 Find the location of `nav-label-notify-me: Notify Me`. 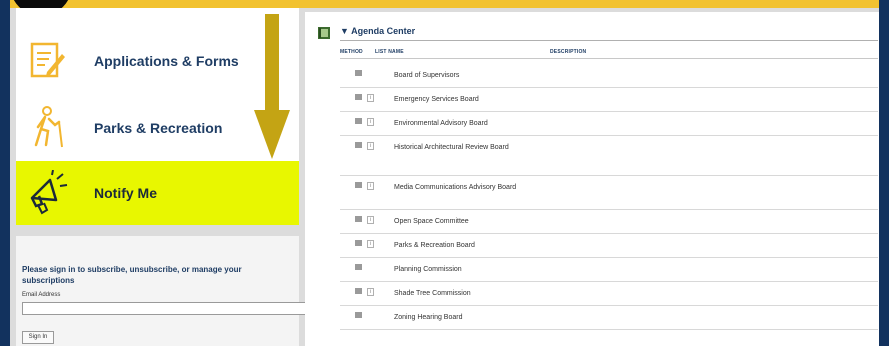

nav-label-notify-me: Notify Me is located at coordinates (125, 193).